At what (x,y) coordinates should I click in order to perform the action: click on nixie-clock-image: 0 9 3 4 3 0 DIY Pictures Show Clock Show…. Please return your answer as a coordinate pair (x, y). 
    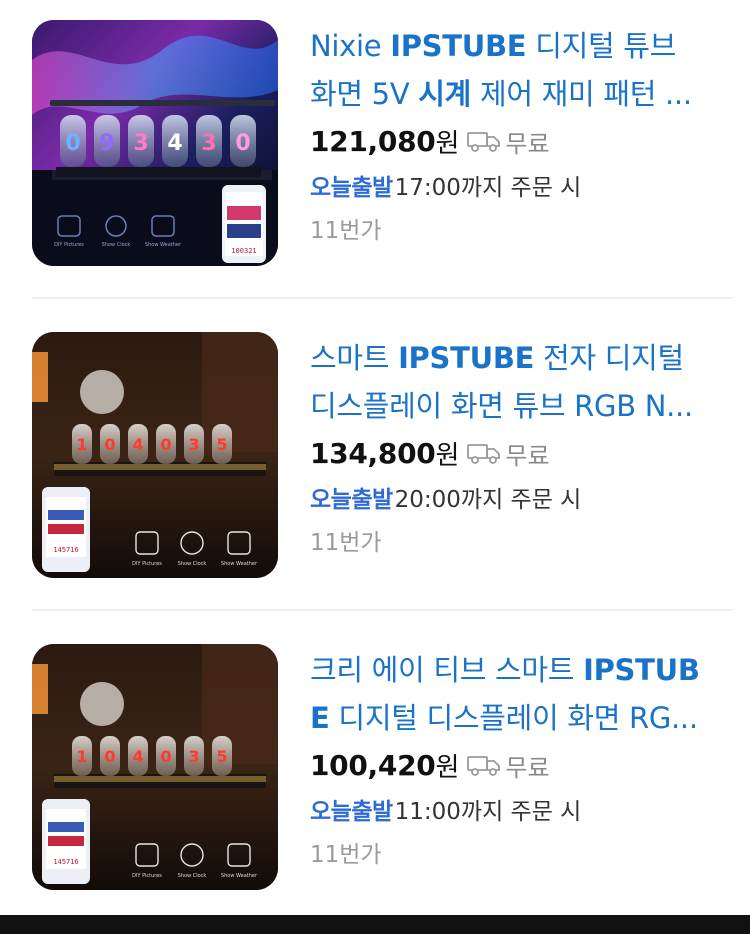
    Looking at the image, I should click on (155, 143).